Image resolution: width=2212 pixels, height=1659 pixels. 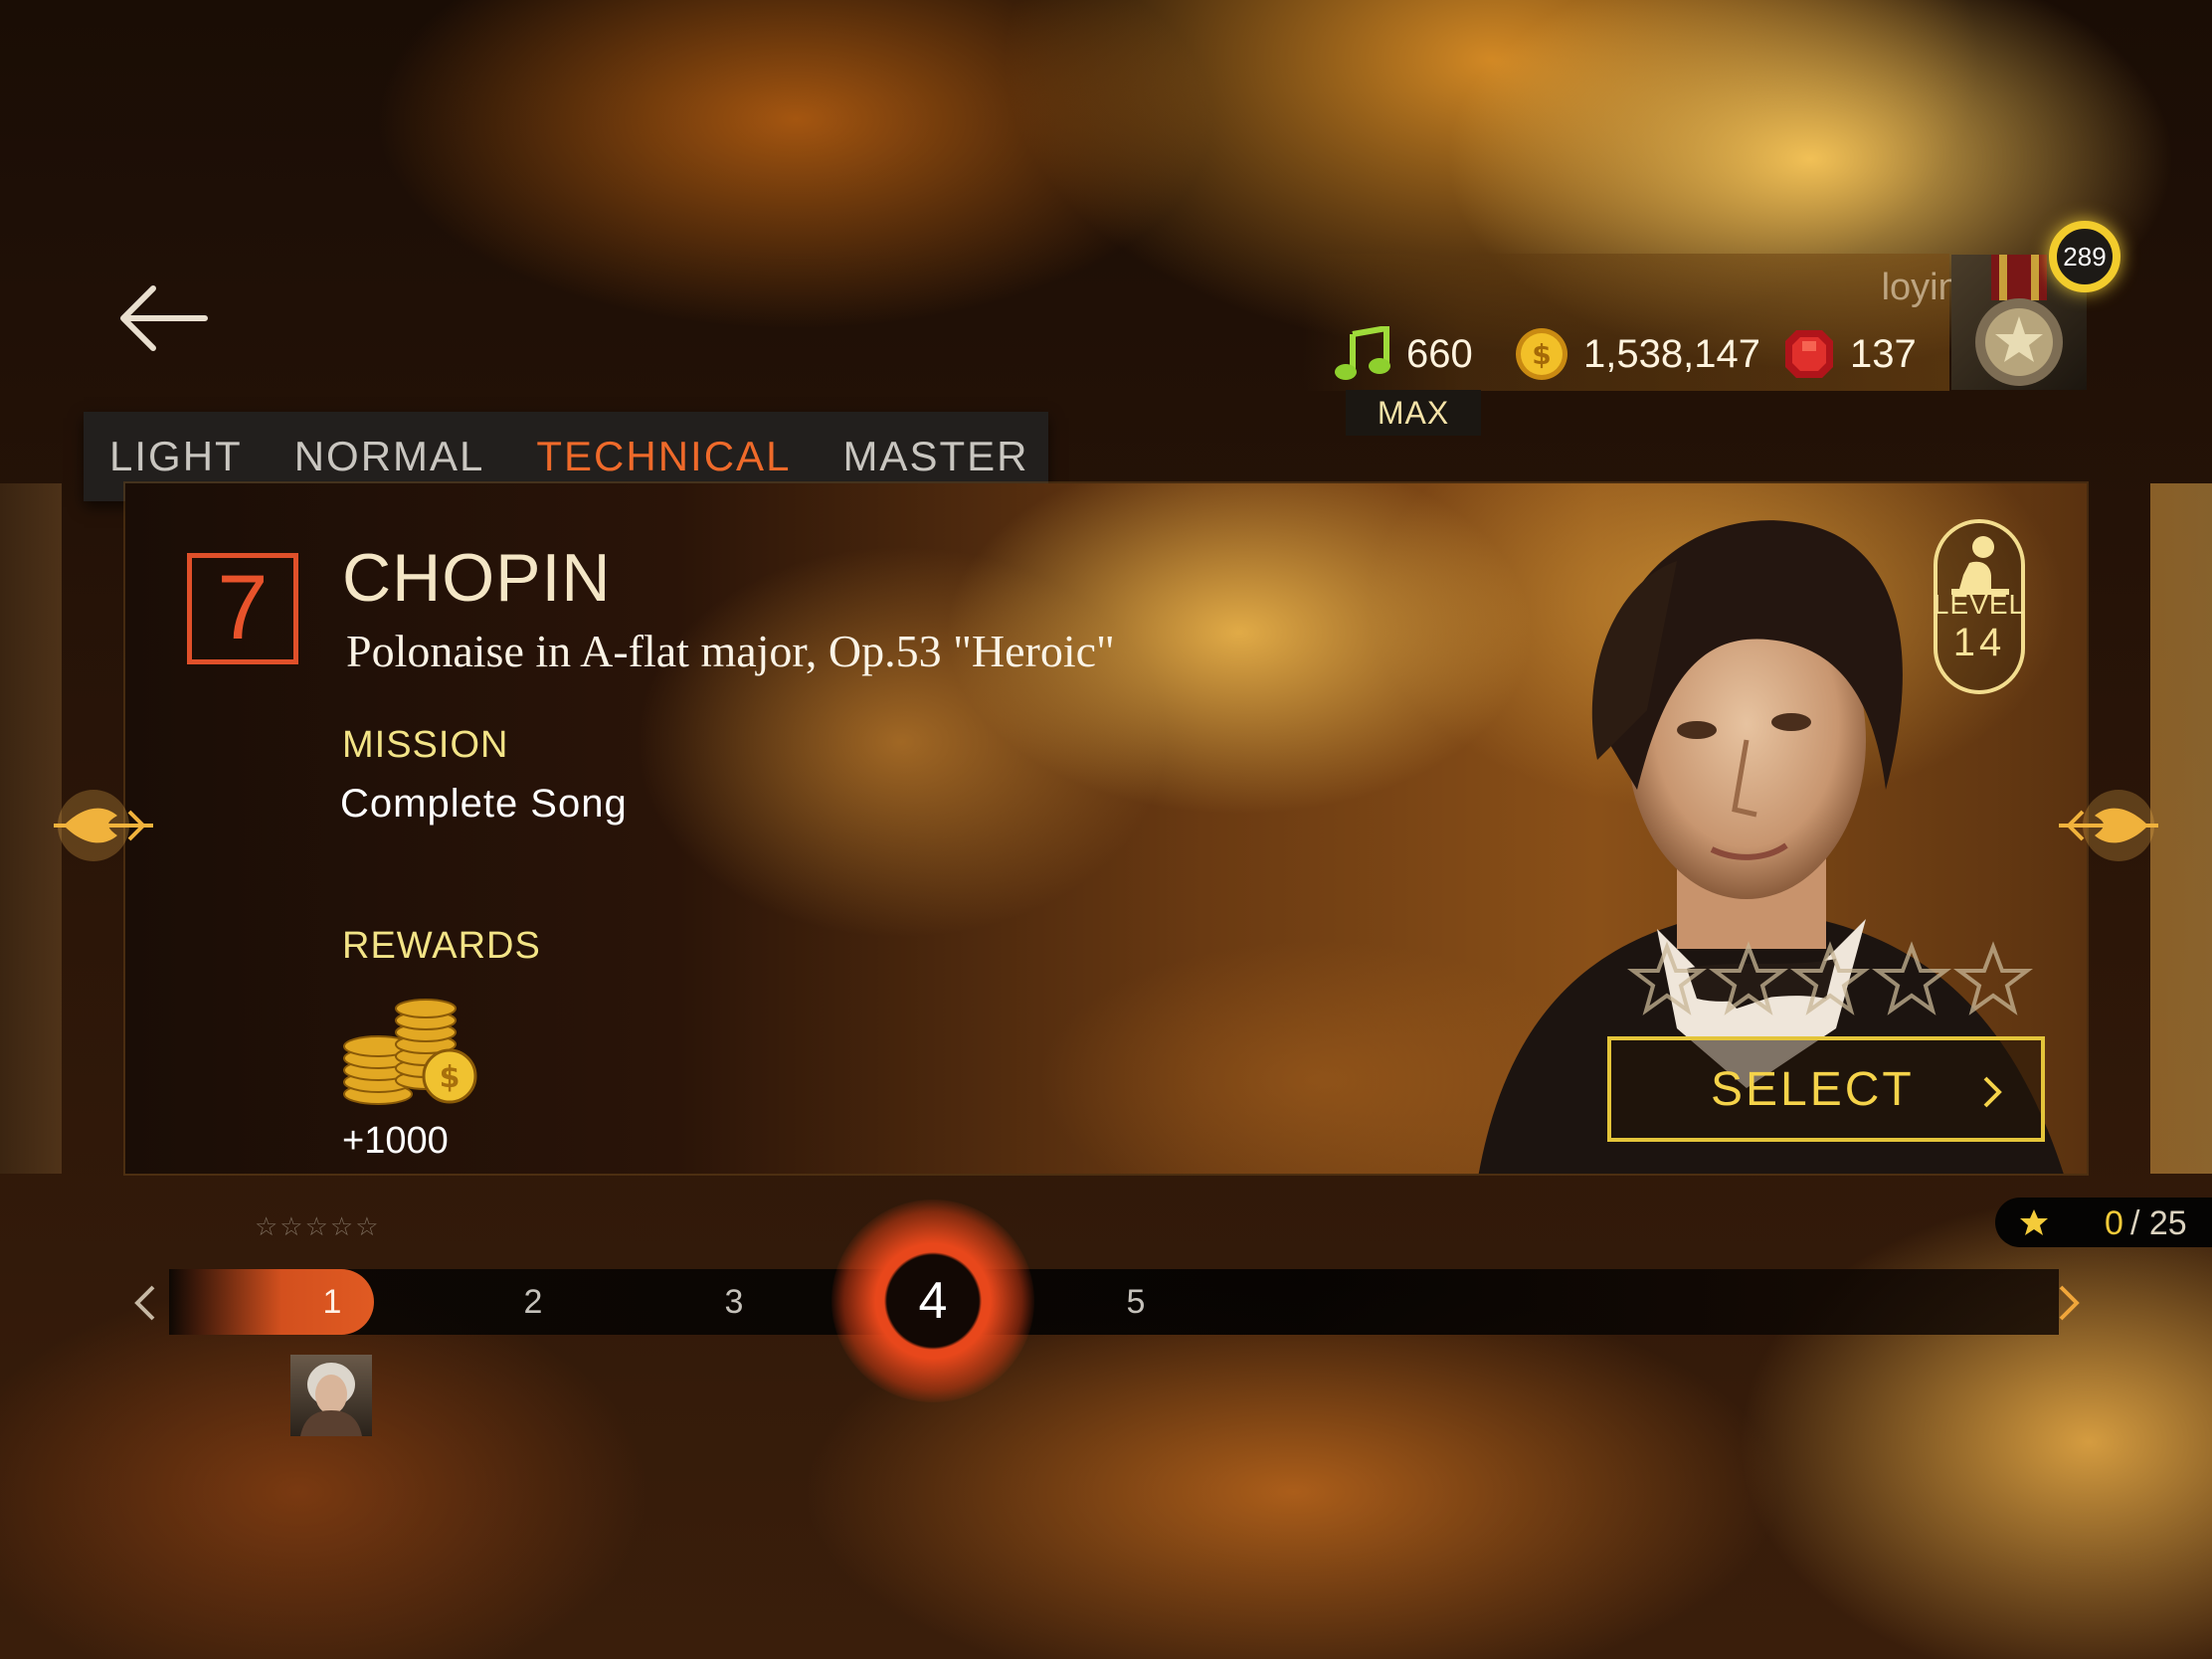 What do you see at coordinates (1813, 1089) in the screenshot?
I see `select-button-label: SELECT` at bounding box center [1813, 1089].